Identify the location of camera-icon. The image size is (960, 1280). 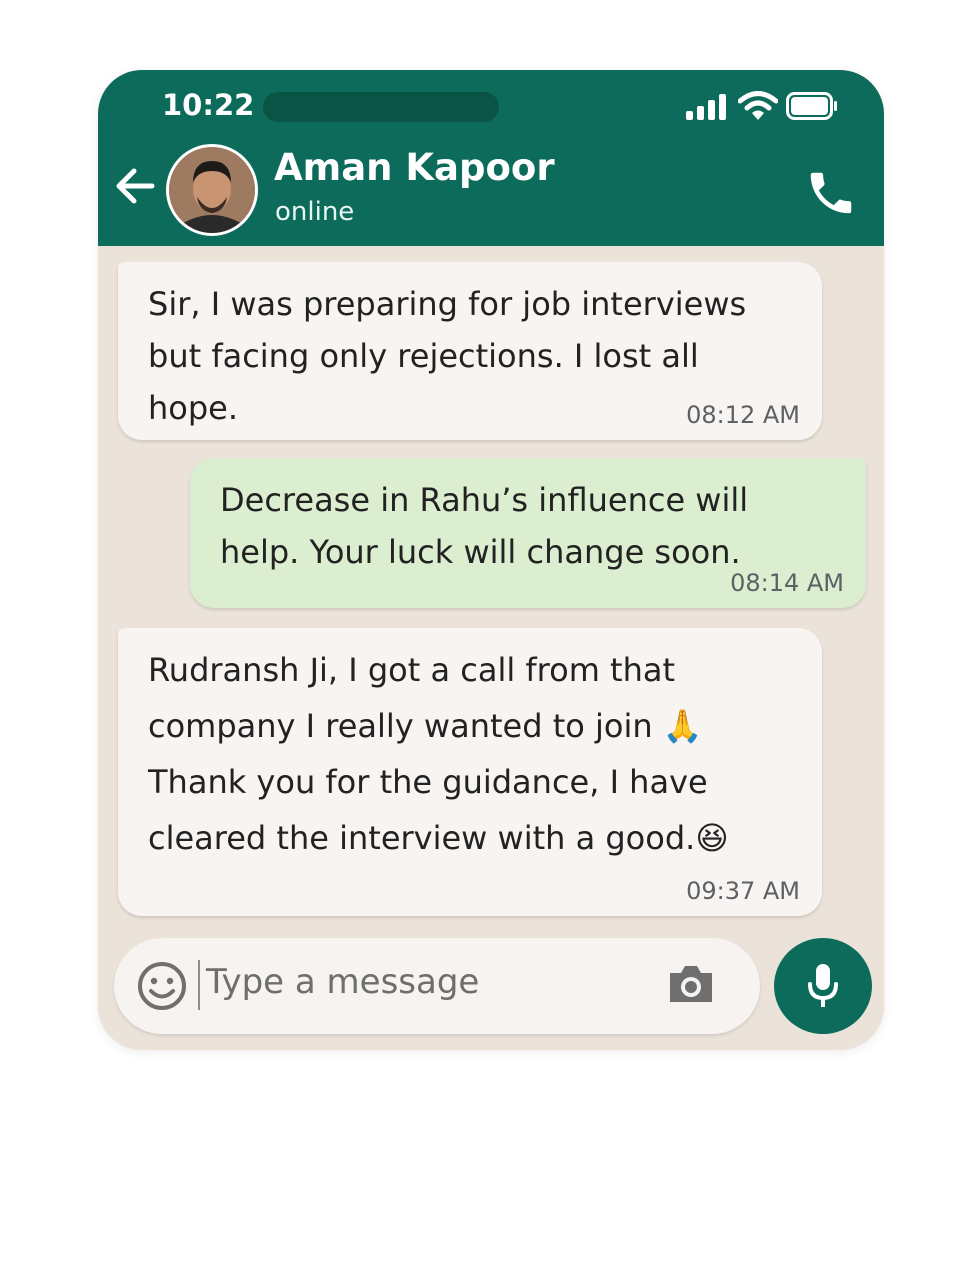
(691, 984).